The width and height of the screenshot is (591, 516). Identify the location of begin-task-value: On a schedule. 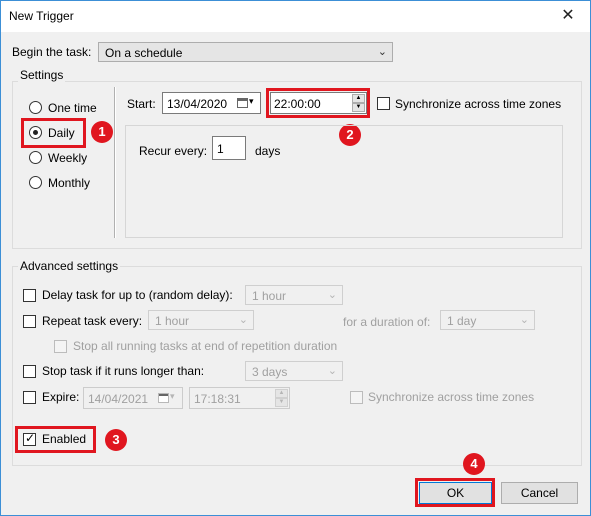
(144, 53).